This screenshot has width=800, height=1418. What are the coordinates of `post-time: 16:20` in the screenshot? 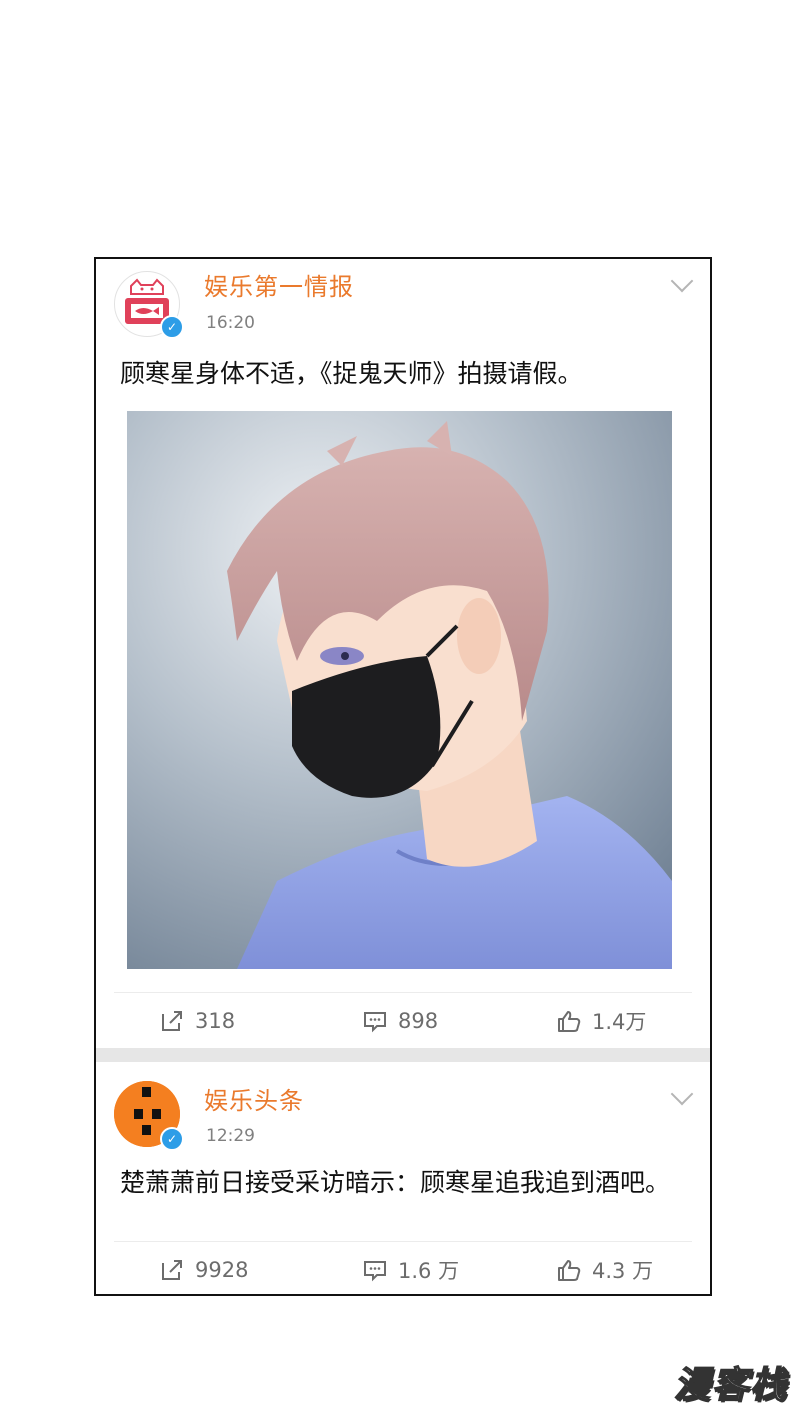 It's located at (230, 323).